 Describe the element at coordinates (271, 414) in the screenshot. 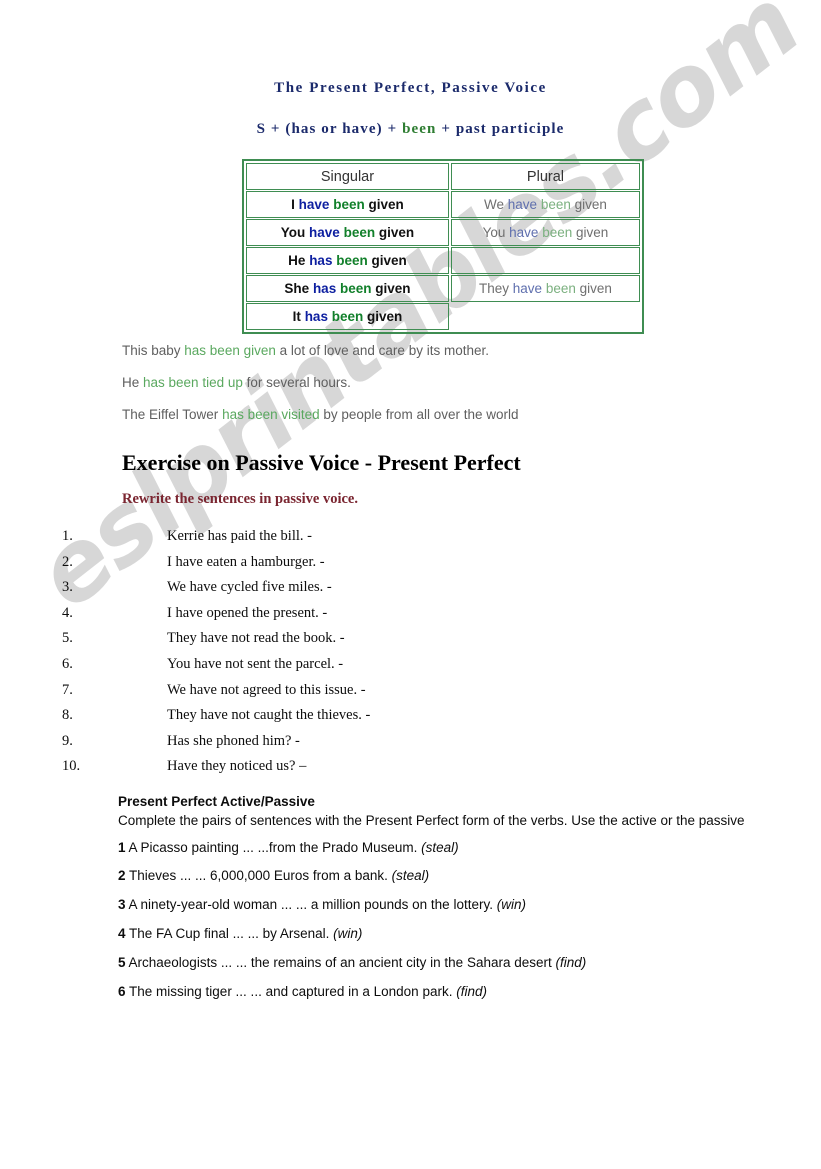

I see `example-highlight: has been visited` at that location.